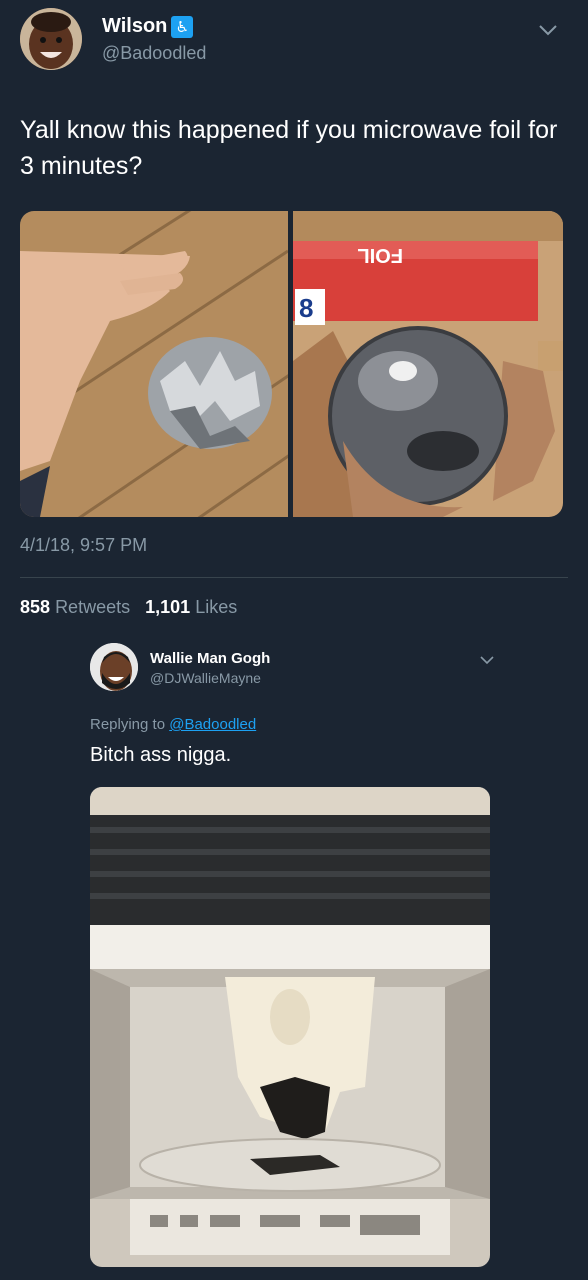 Image resolution: width=588 pixels, height=1280 pixels. Describe the element at coordinates (154, 364) in the screenshot. I see `tweet-image-foil-ball` at that location.